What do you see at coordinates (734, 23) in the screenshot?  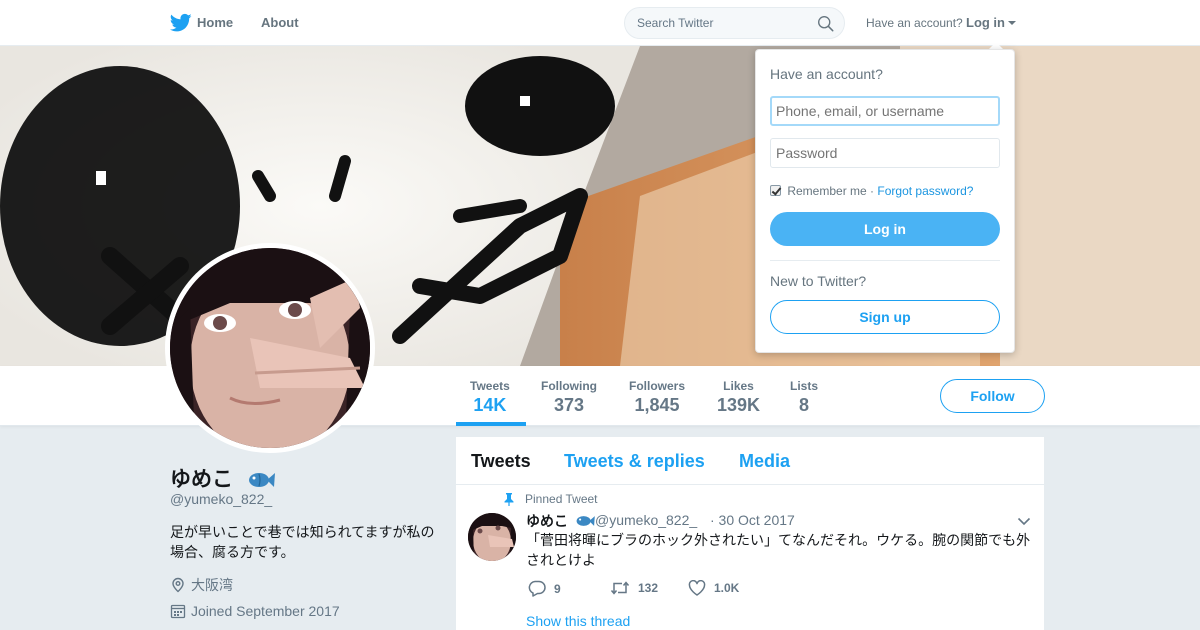 I see `search-input: Search Twitter` at bounding box center [734, 23].